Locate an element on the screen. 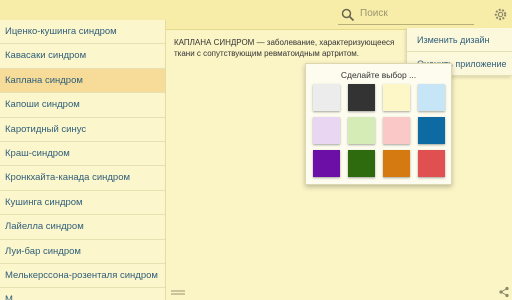 This screenshot has height=300, width=512. sidebar-item: Кавасаки синдром is located at coordinates (82, 56).